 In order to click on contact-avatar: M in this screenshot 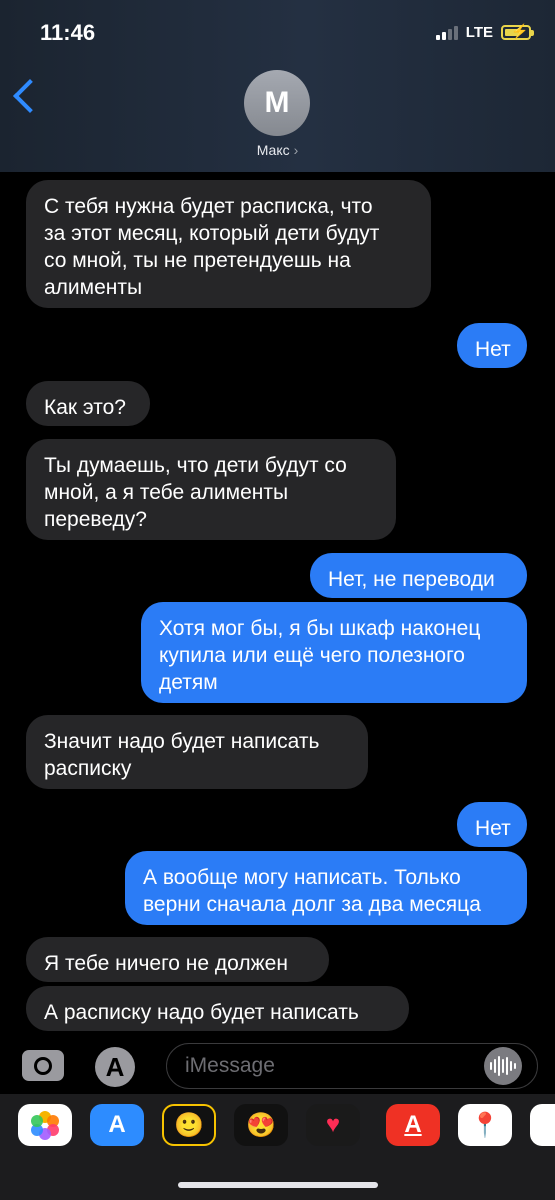, I will do `click(277, 103)`.